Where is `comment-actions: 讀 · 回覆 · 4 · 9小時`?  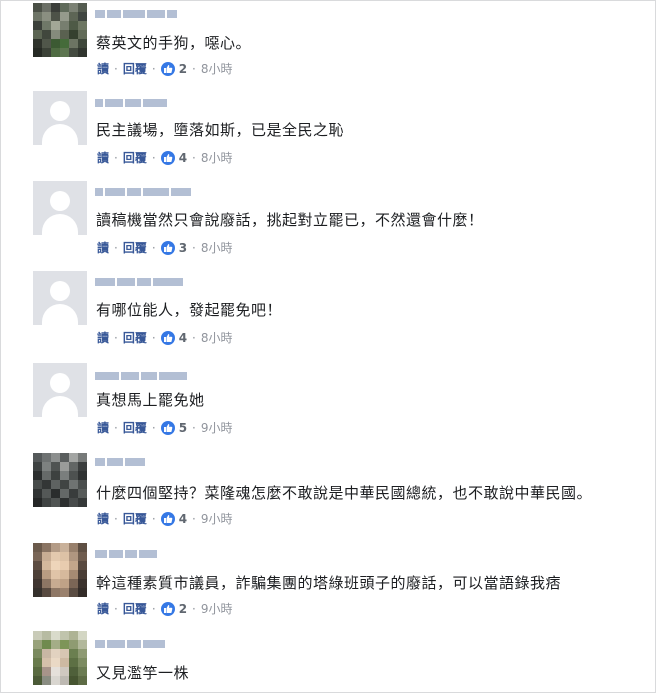 comment-actions: 讀 · 回覆 · 4 · 9小時 is located at coordinates (165, 519).